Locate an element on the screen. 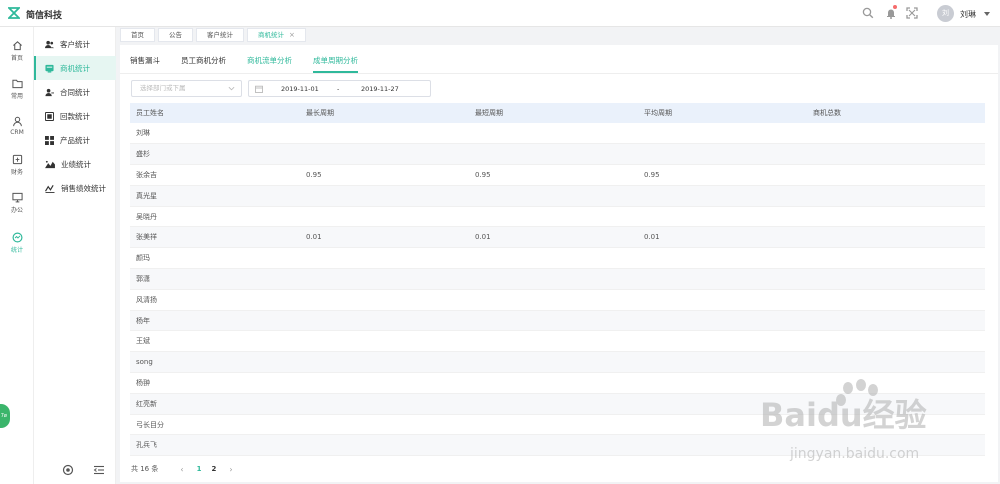  col-shortest-cycle: 最短周期 is located at coordinates (553, 113).